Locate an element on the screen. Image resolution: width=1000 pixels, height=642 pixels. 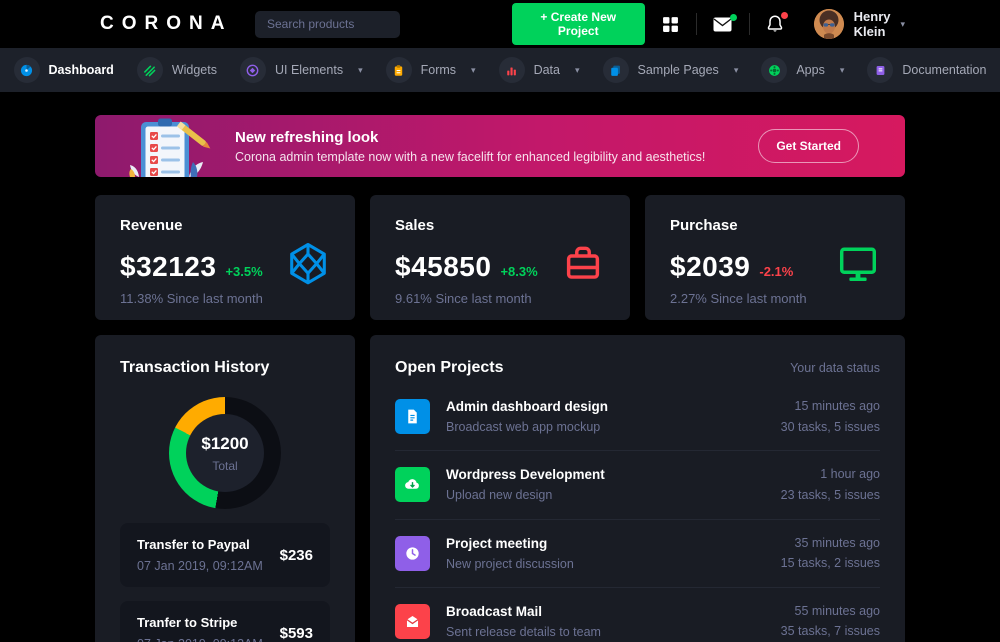
apps-grid-icon is located at coordinates (670, 24).